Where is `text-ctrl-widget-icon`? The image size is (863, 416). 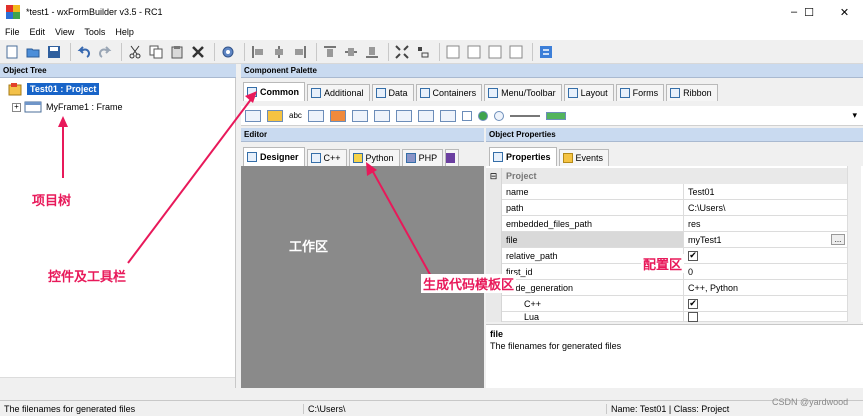 text-ctrl-widget-icon is located at coordinates (315, 115).